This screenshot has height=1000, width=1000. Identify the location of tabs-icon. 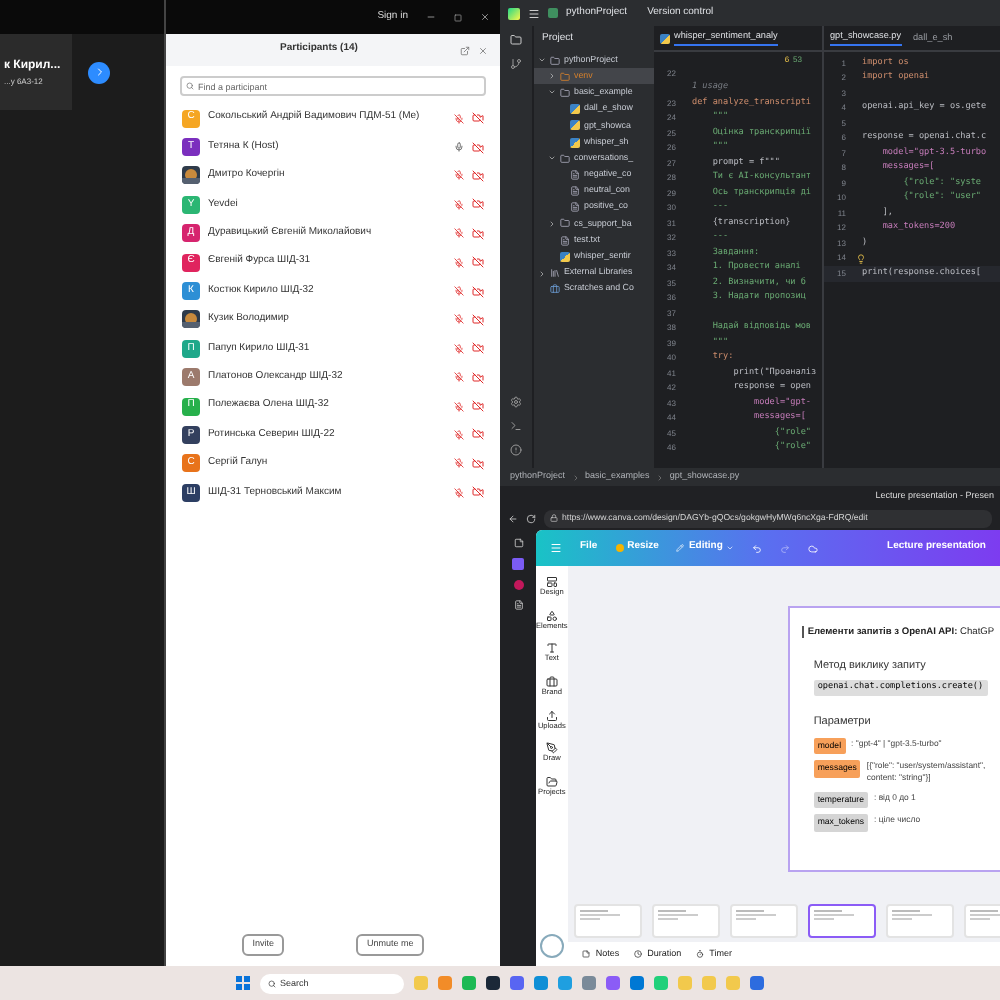
(518, 543).